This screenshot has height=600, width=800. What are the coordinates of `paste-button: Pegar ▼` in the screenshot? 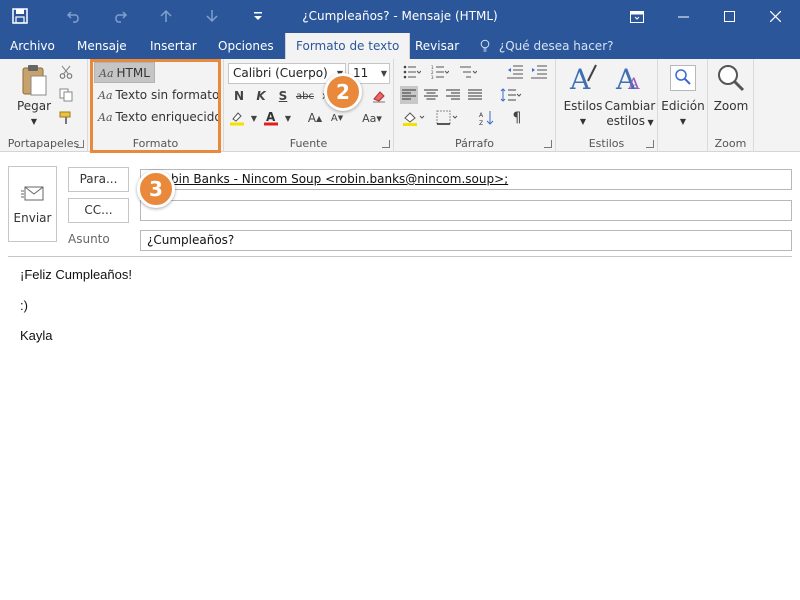 It's located at (34, 96).